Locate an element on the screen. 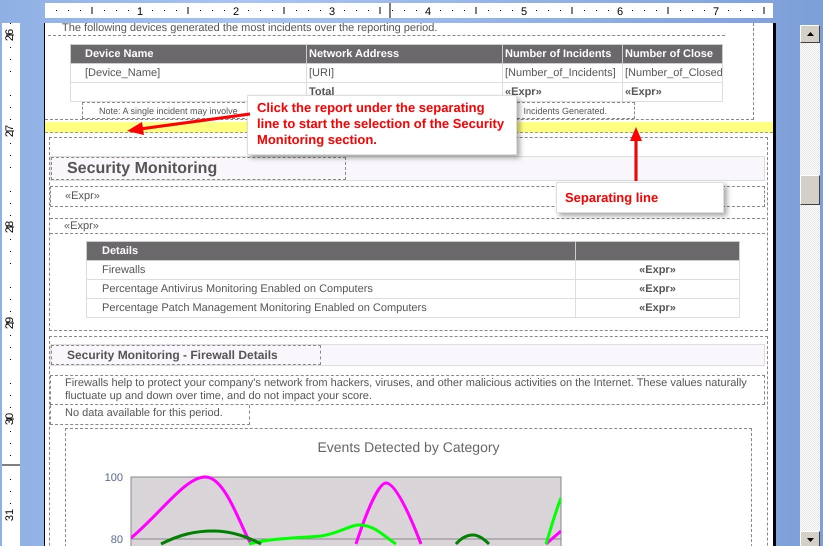 This screenshot has height=546, width=823. ruler-number: 3 is located at coordinates (332, 12).